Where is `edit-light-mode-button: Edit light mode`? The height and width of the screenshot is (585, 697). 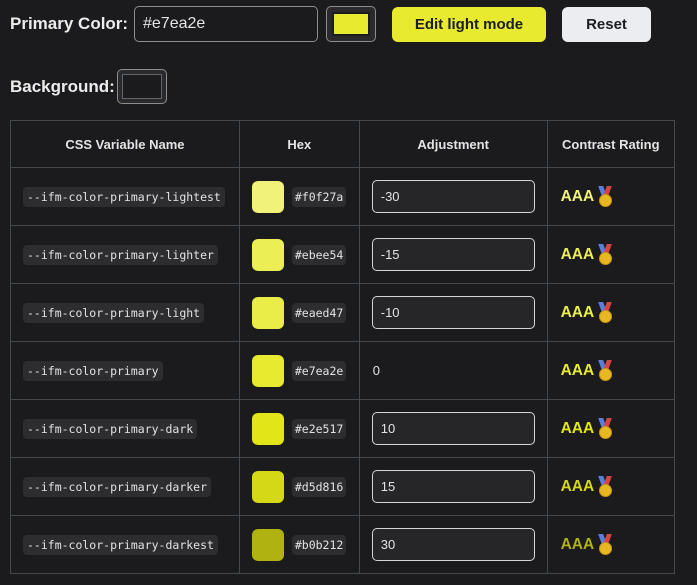 edit-light-mode-button: Edit light mode is located at coordinates (469, 24).